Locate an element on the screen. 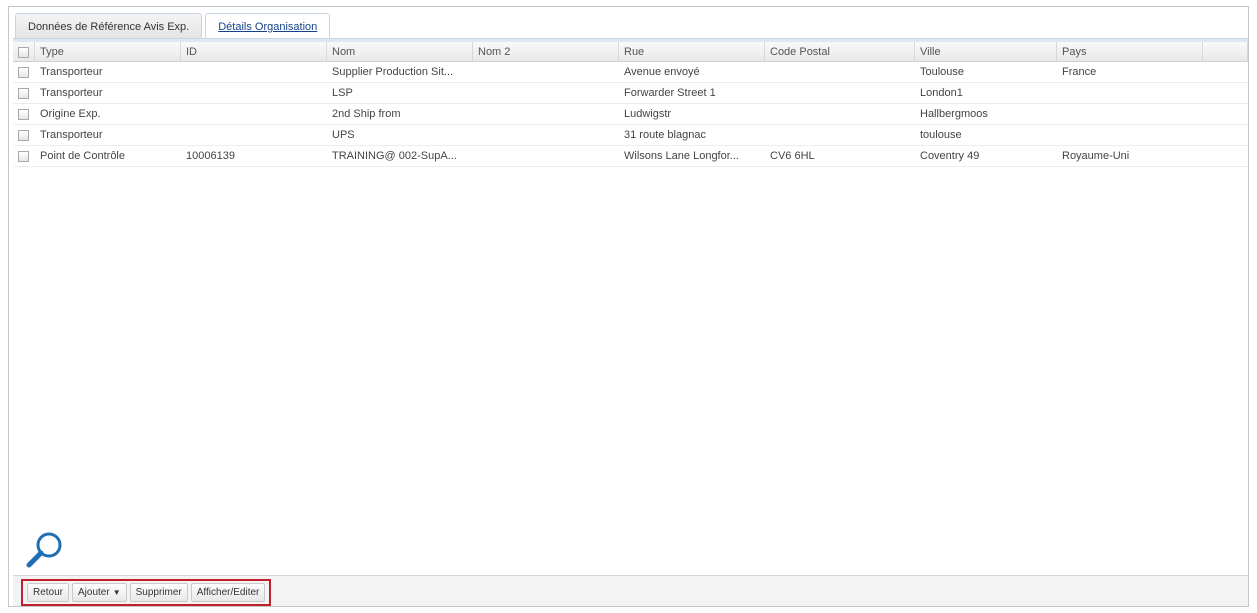 This screenshot has width=1257, height=613. tab-details-organisation: Détails Organisation is located at coordinates (268, 26).